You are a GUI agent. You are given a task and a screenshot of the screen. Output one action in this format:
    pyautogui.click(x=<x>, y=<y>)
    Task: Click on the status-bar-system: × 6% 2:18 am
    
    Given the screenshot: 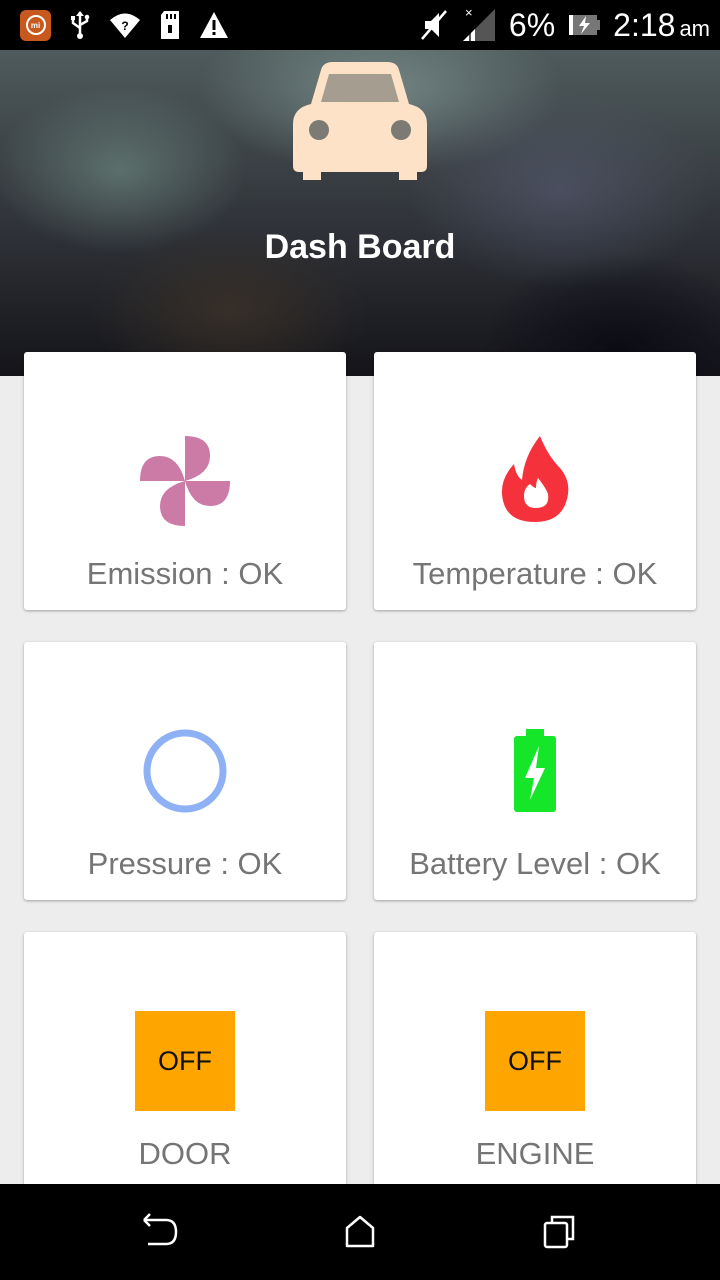 What is the action you would take?
    pyautogui.click(x=564, y=25)
    